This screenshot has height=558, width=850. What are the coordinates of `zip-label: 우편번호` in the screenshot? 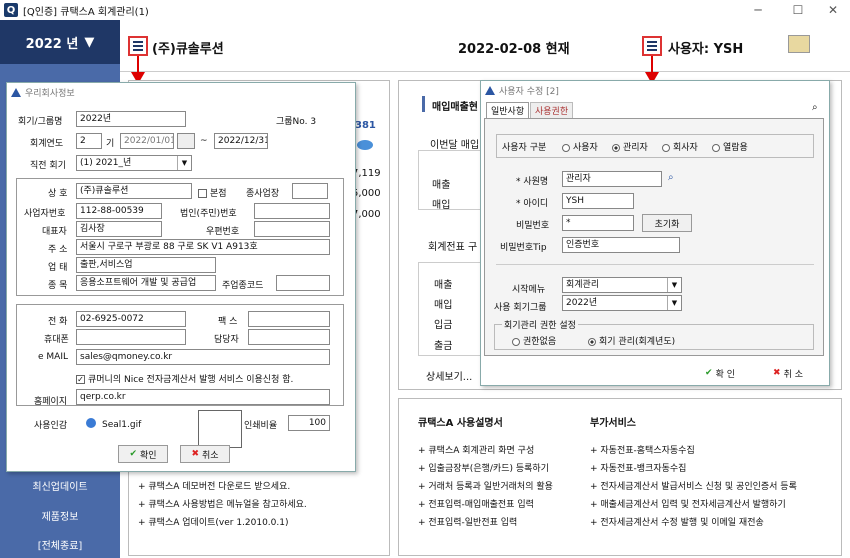 It's located at (223, 232).